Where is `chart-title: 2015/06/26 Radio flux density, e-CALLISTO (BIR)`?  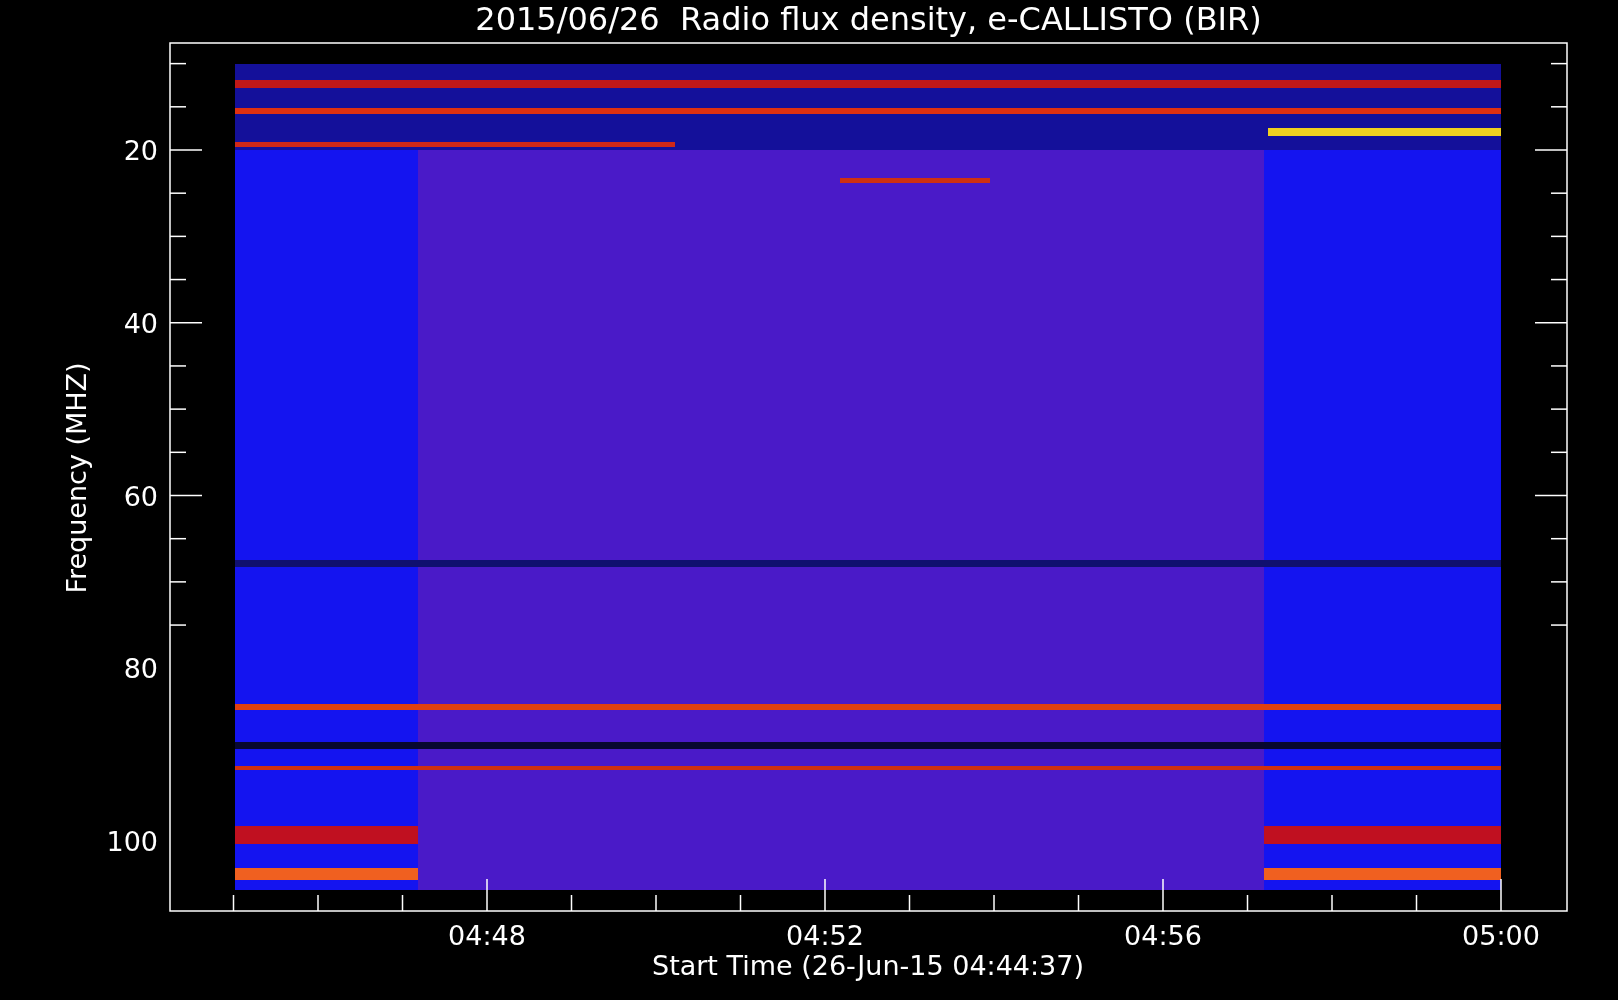 chart-title: 2015/06/26 Radio flux density, e-CALLISTO (BIR) is located at coordinates (868, 19).